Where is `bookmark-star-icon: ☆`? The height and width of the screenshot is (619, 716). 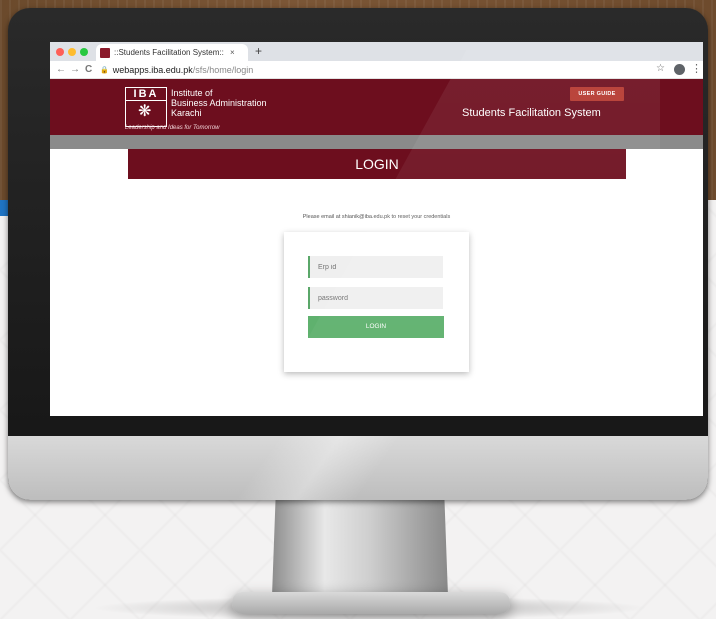
bookmark-star-icon: ☆ is located at coordinates (660, 68).